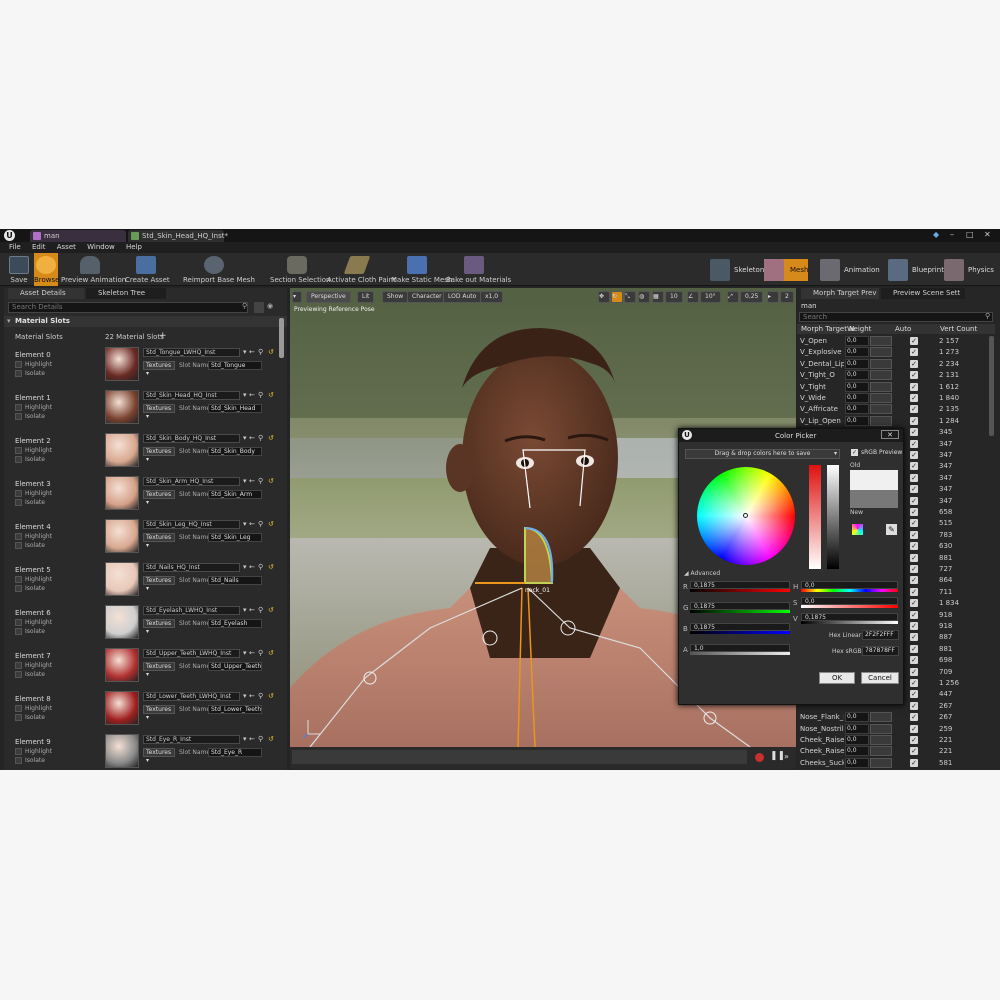 This screenshot has width=1000, height=1000. Describe the element at coordinates (787, 297) in the screenshot. I see `camera-speed-button: 2` at that location.